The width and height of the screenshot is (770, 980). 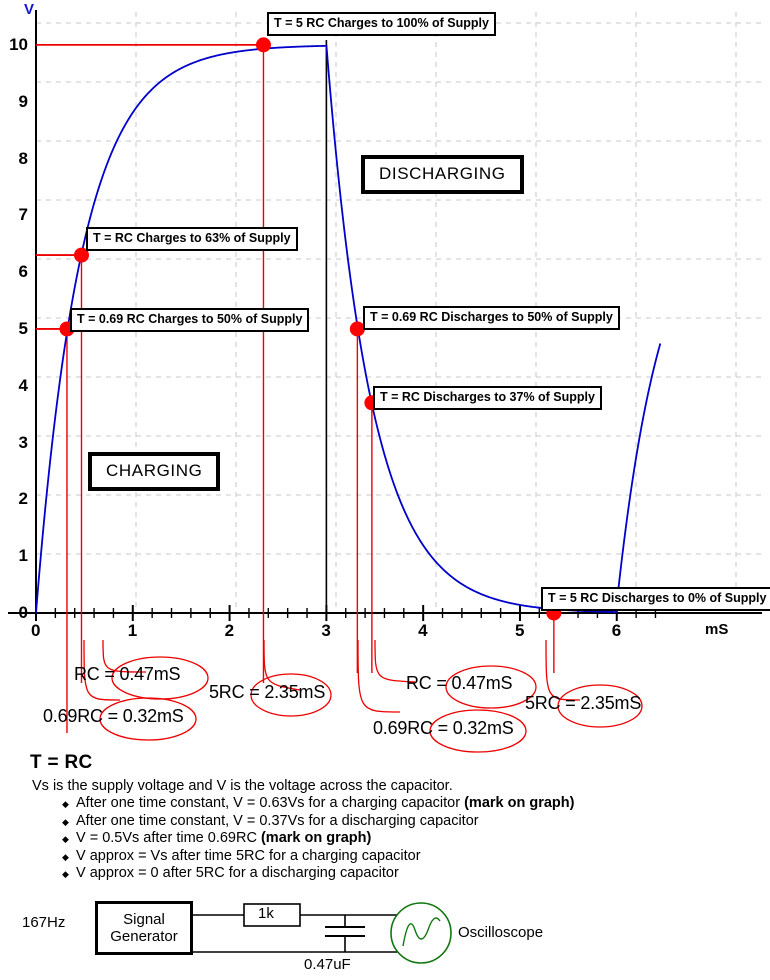 I want to click on y-tick-4: 4, so click(x=23, y=385).